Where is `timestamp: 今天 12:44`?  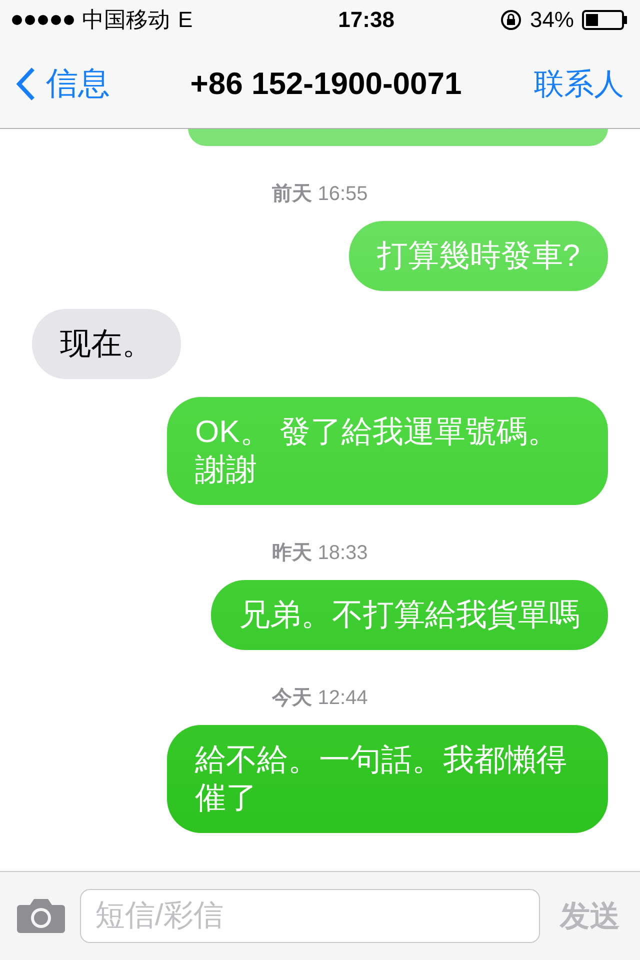 timestamp: 今天 12:44 is located at coordinates (320, 698).